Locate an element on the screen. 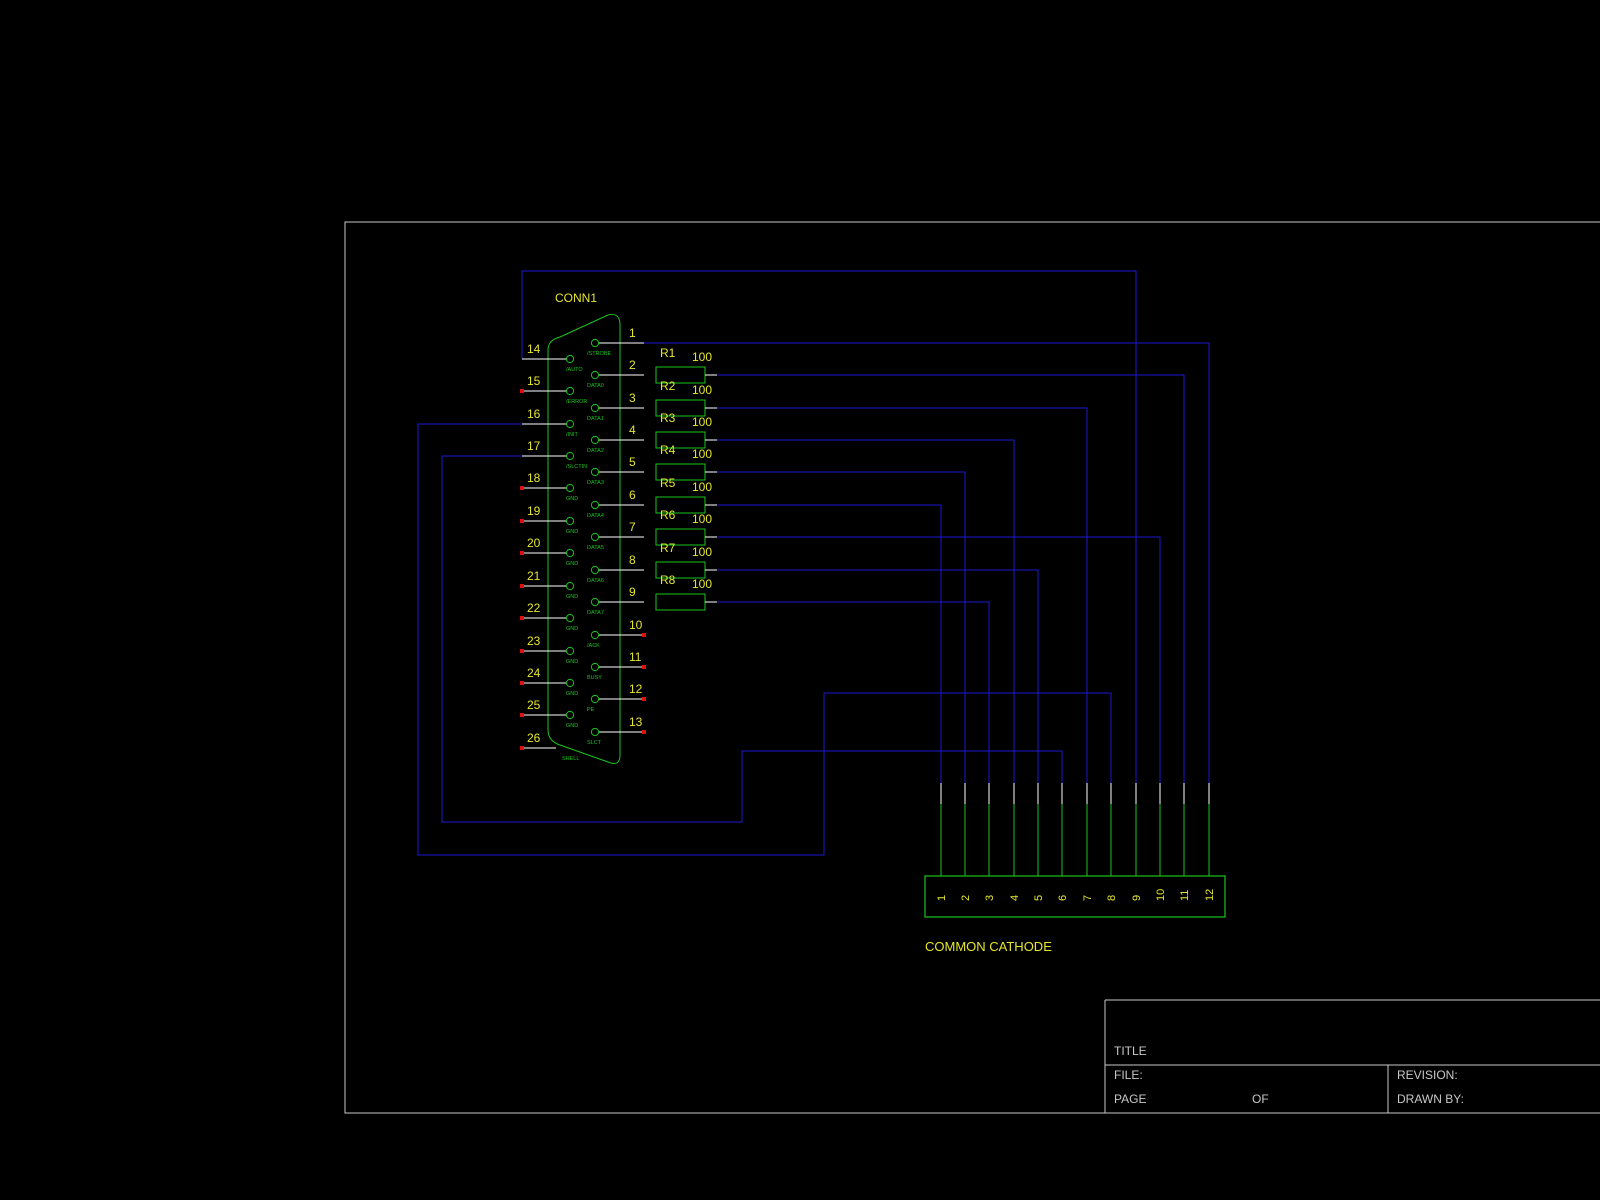 This screenshot has width=1600, height=1200. resistor-ref: R4 is located at coordinates (668, 450).